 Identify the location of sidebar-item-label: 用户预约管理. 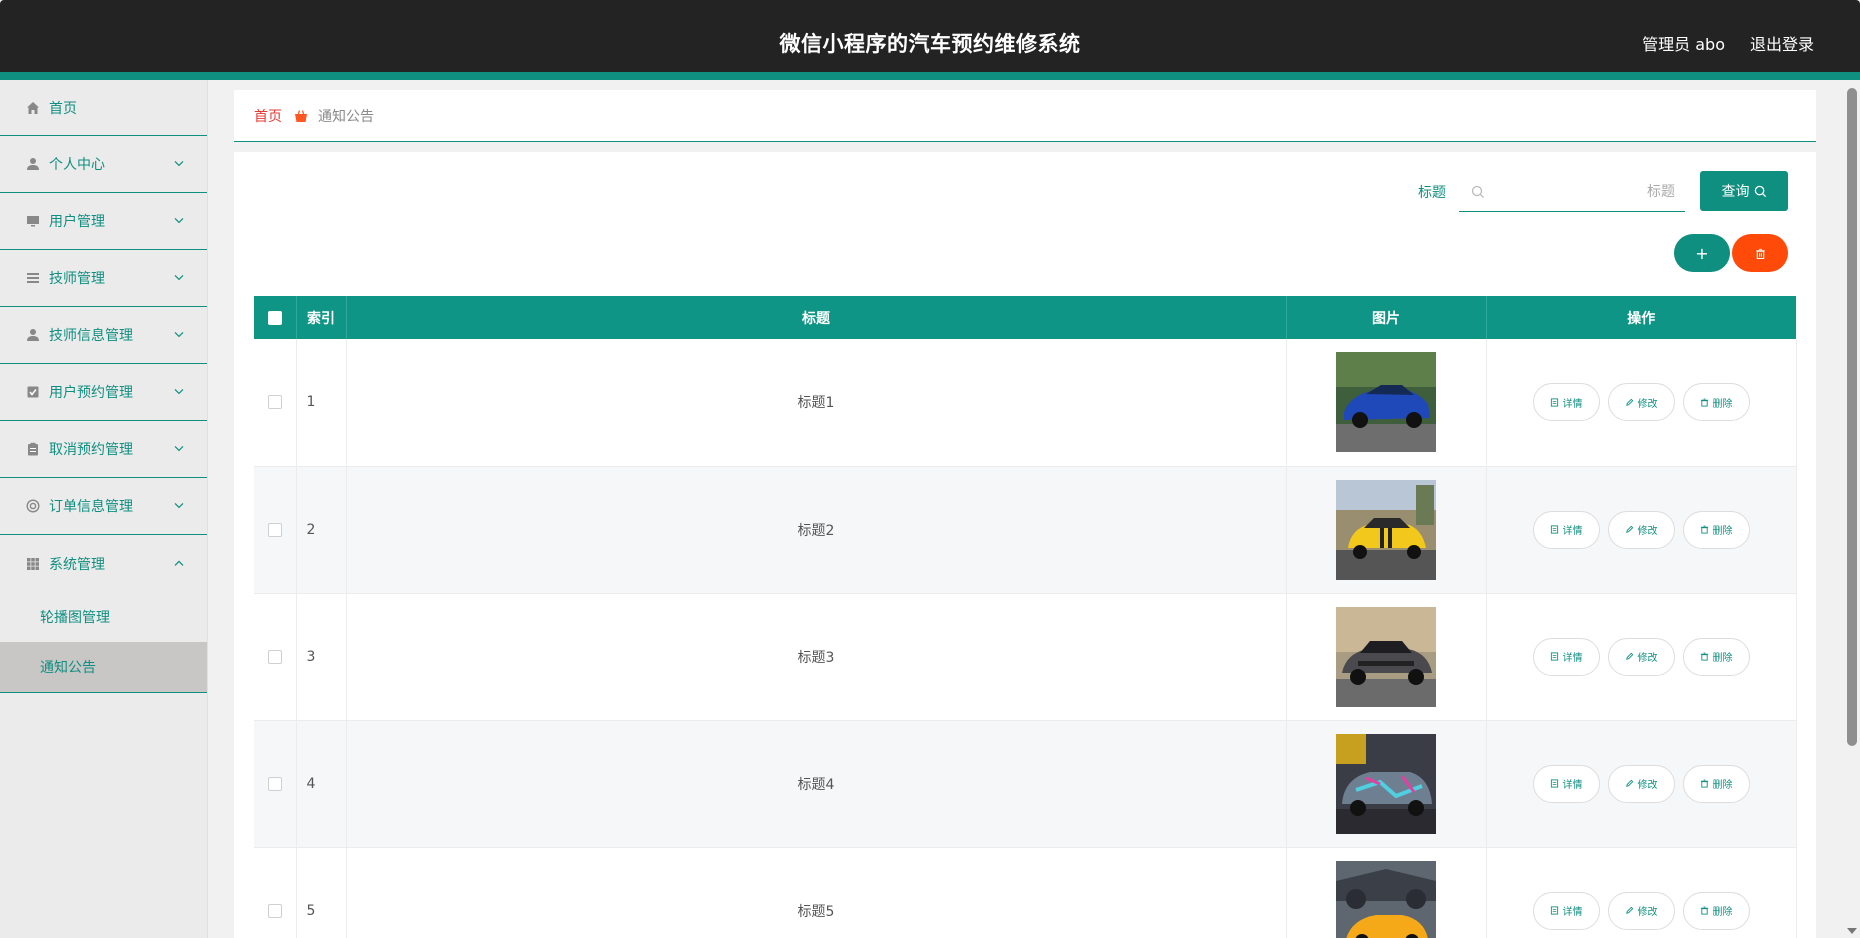
(91, 393).